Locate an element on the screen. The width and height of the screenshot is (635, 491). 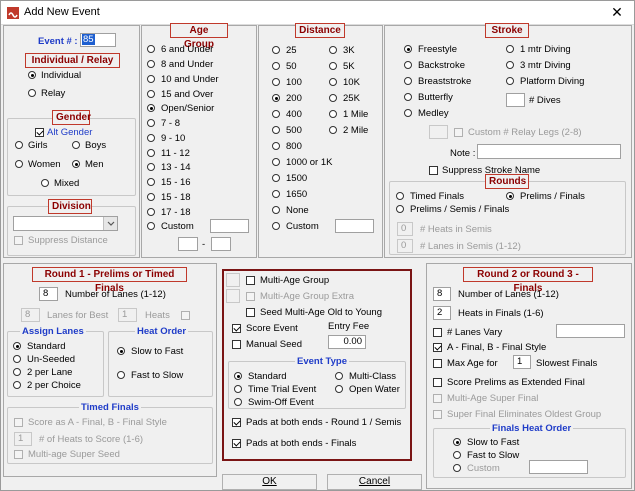
dist-1mile-radio is located at coordinates (333, 114).